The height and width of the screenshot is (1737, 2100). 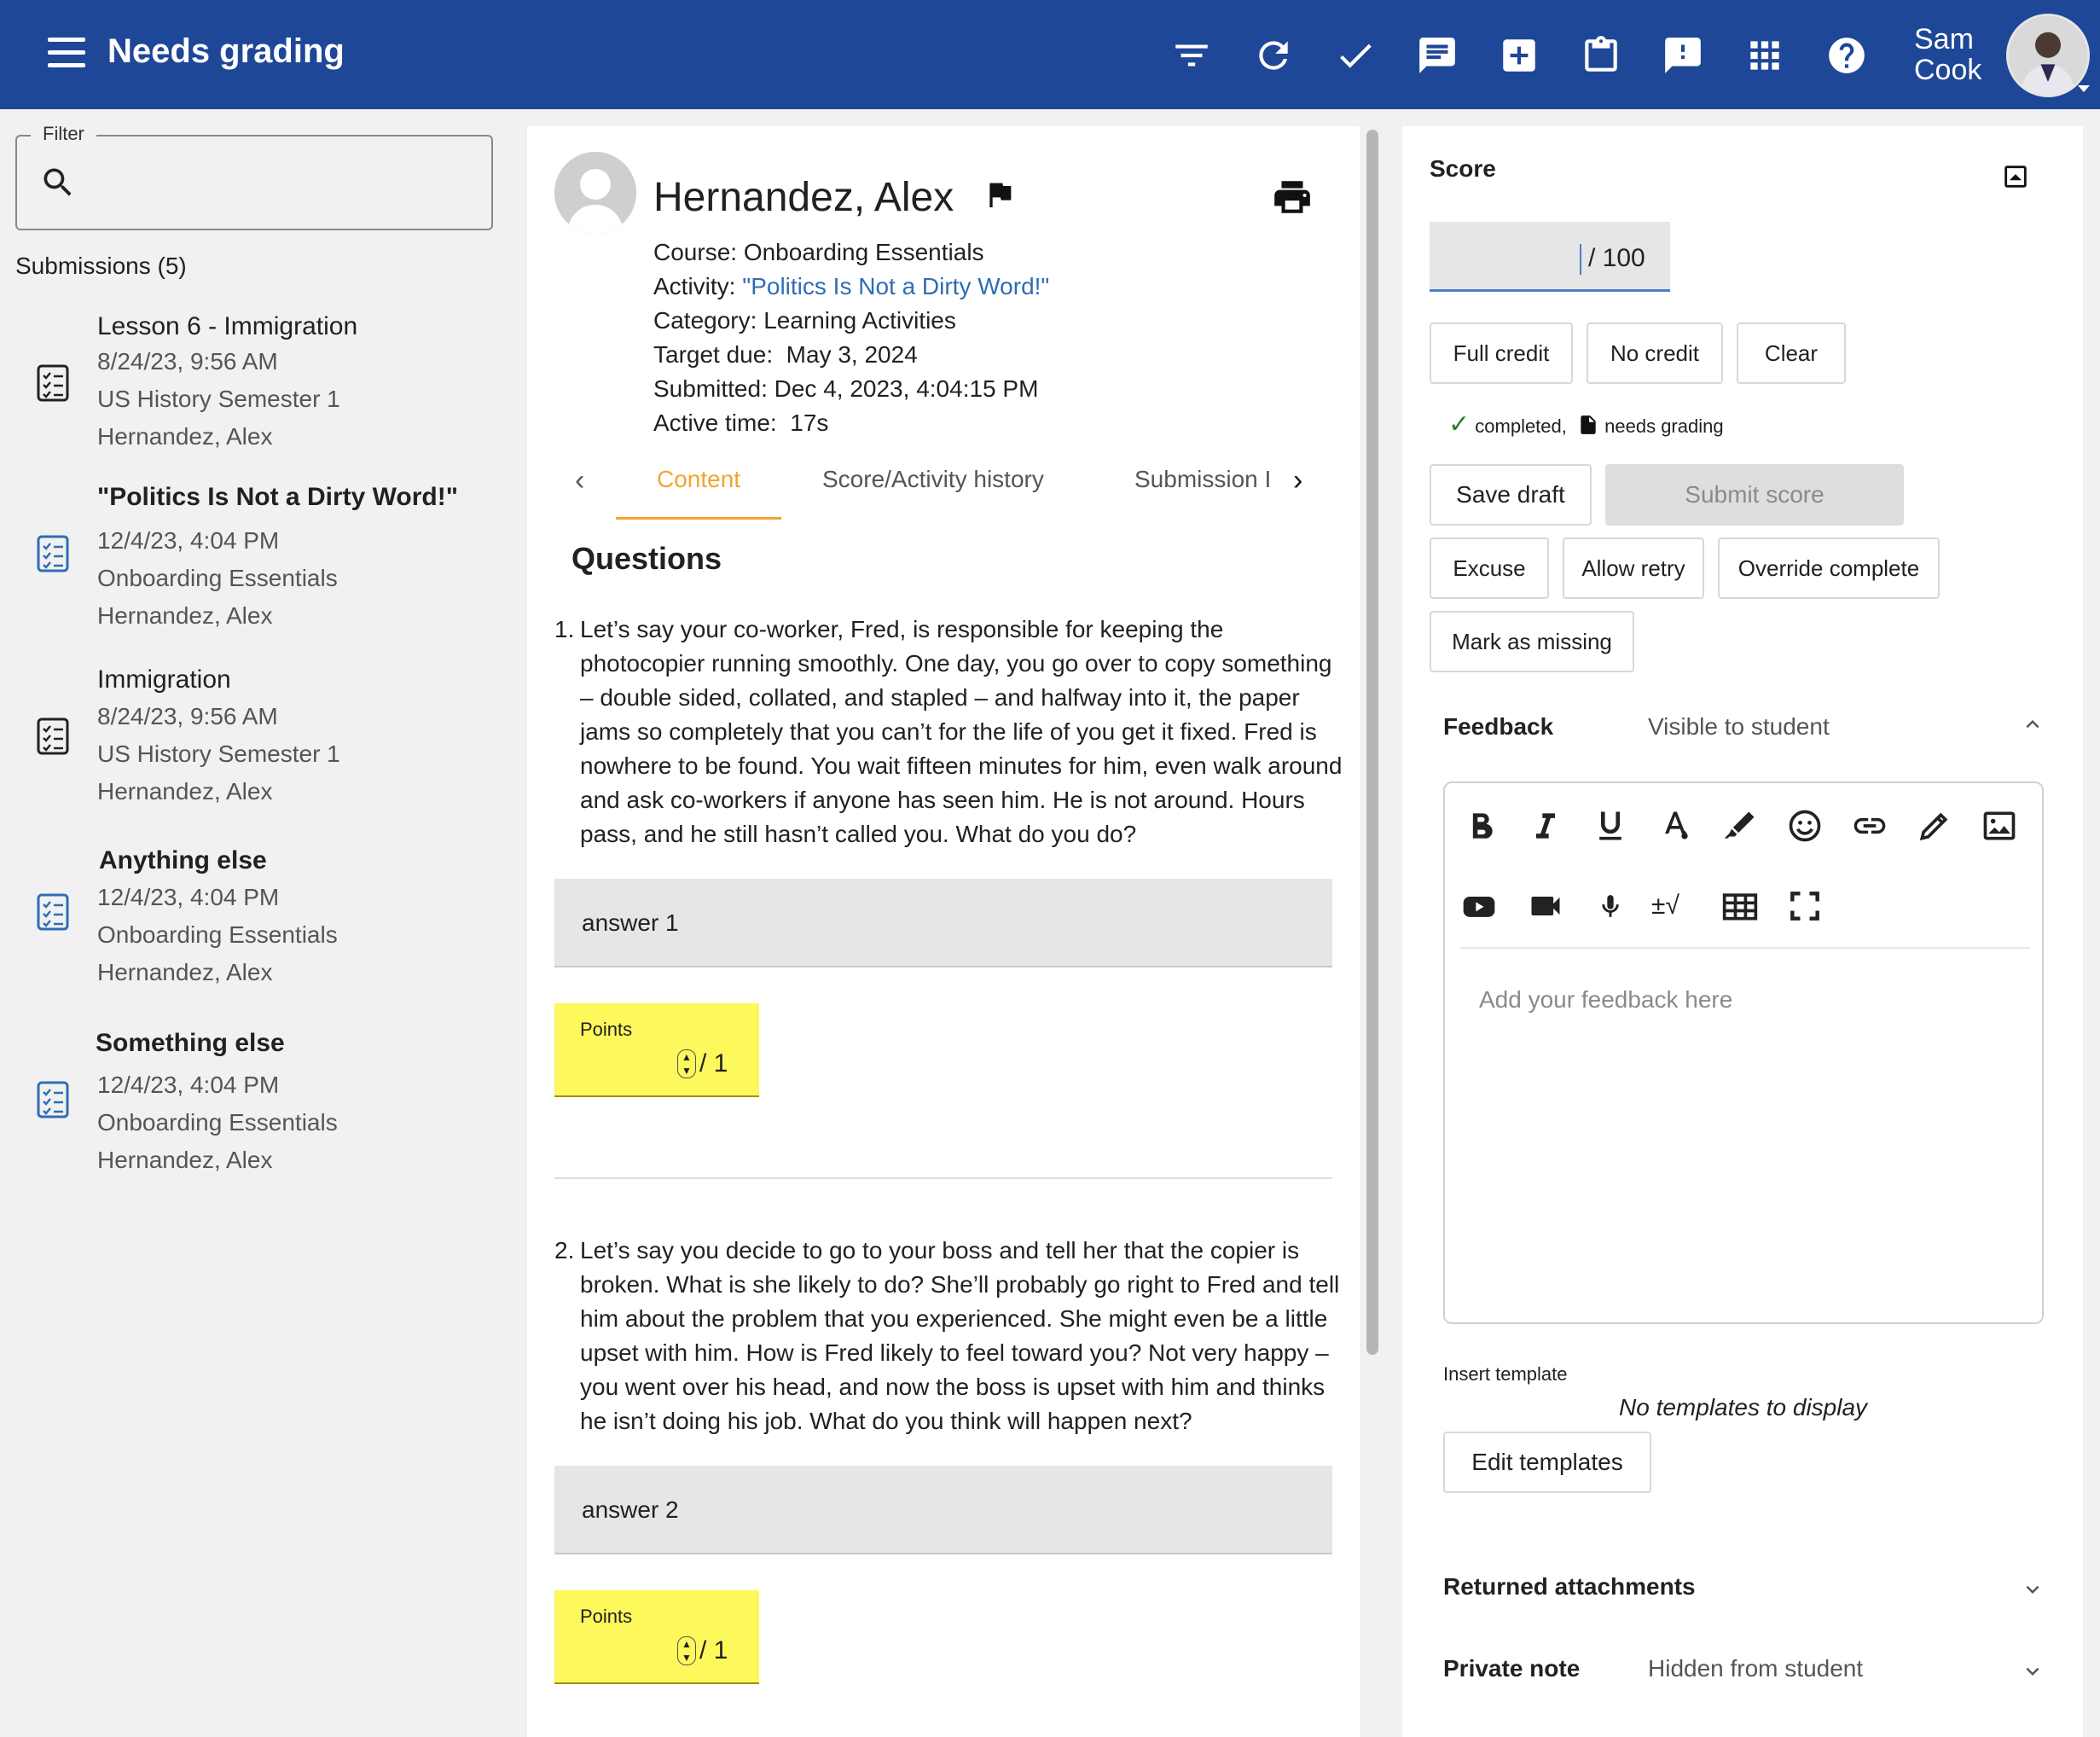 I want to click on math-formula-icon: ±√, so click(x=1677, y=906).